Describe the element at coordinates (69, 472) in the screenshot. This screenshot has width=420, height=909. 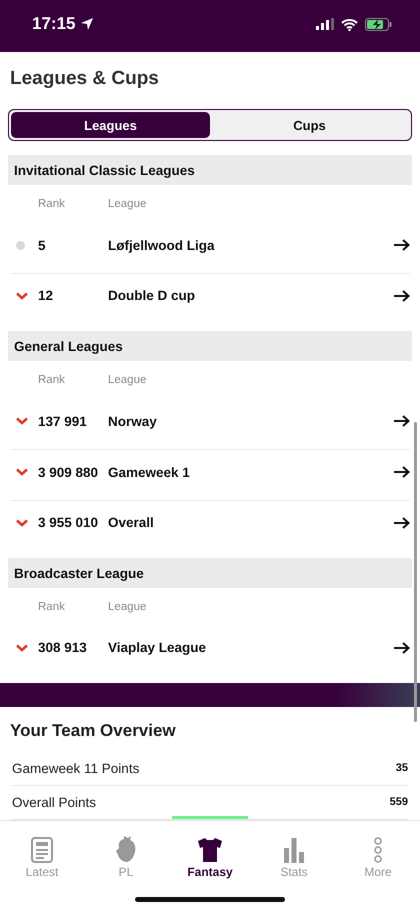
I see `rank-value: 3 909 880` at that location.